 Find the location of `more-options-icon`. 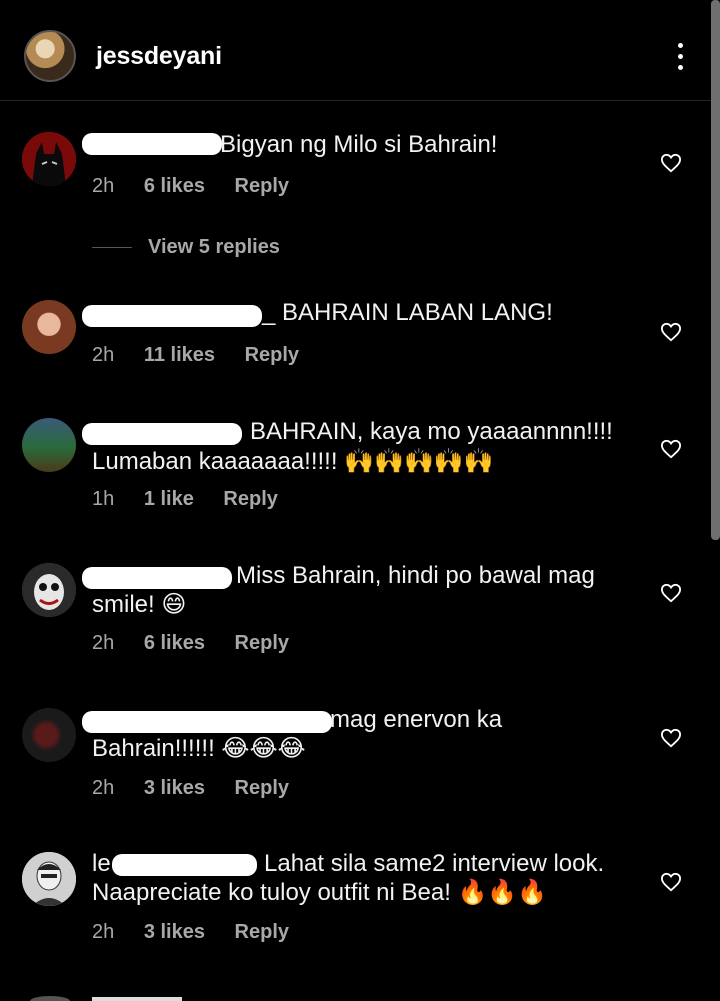

more-options-icon is located at coordinates (680, 57).